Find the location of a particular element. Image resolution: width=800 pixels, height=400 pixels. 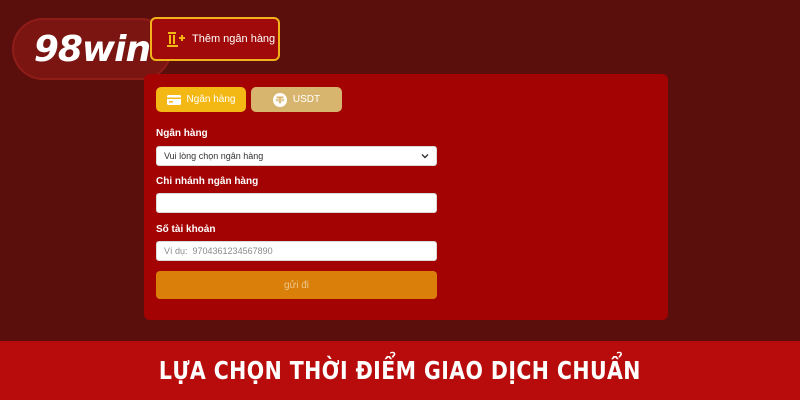

add-bank-label: Thêm ngân hàng is located at coordinates (234, 39).